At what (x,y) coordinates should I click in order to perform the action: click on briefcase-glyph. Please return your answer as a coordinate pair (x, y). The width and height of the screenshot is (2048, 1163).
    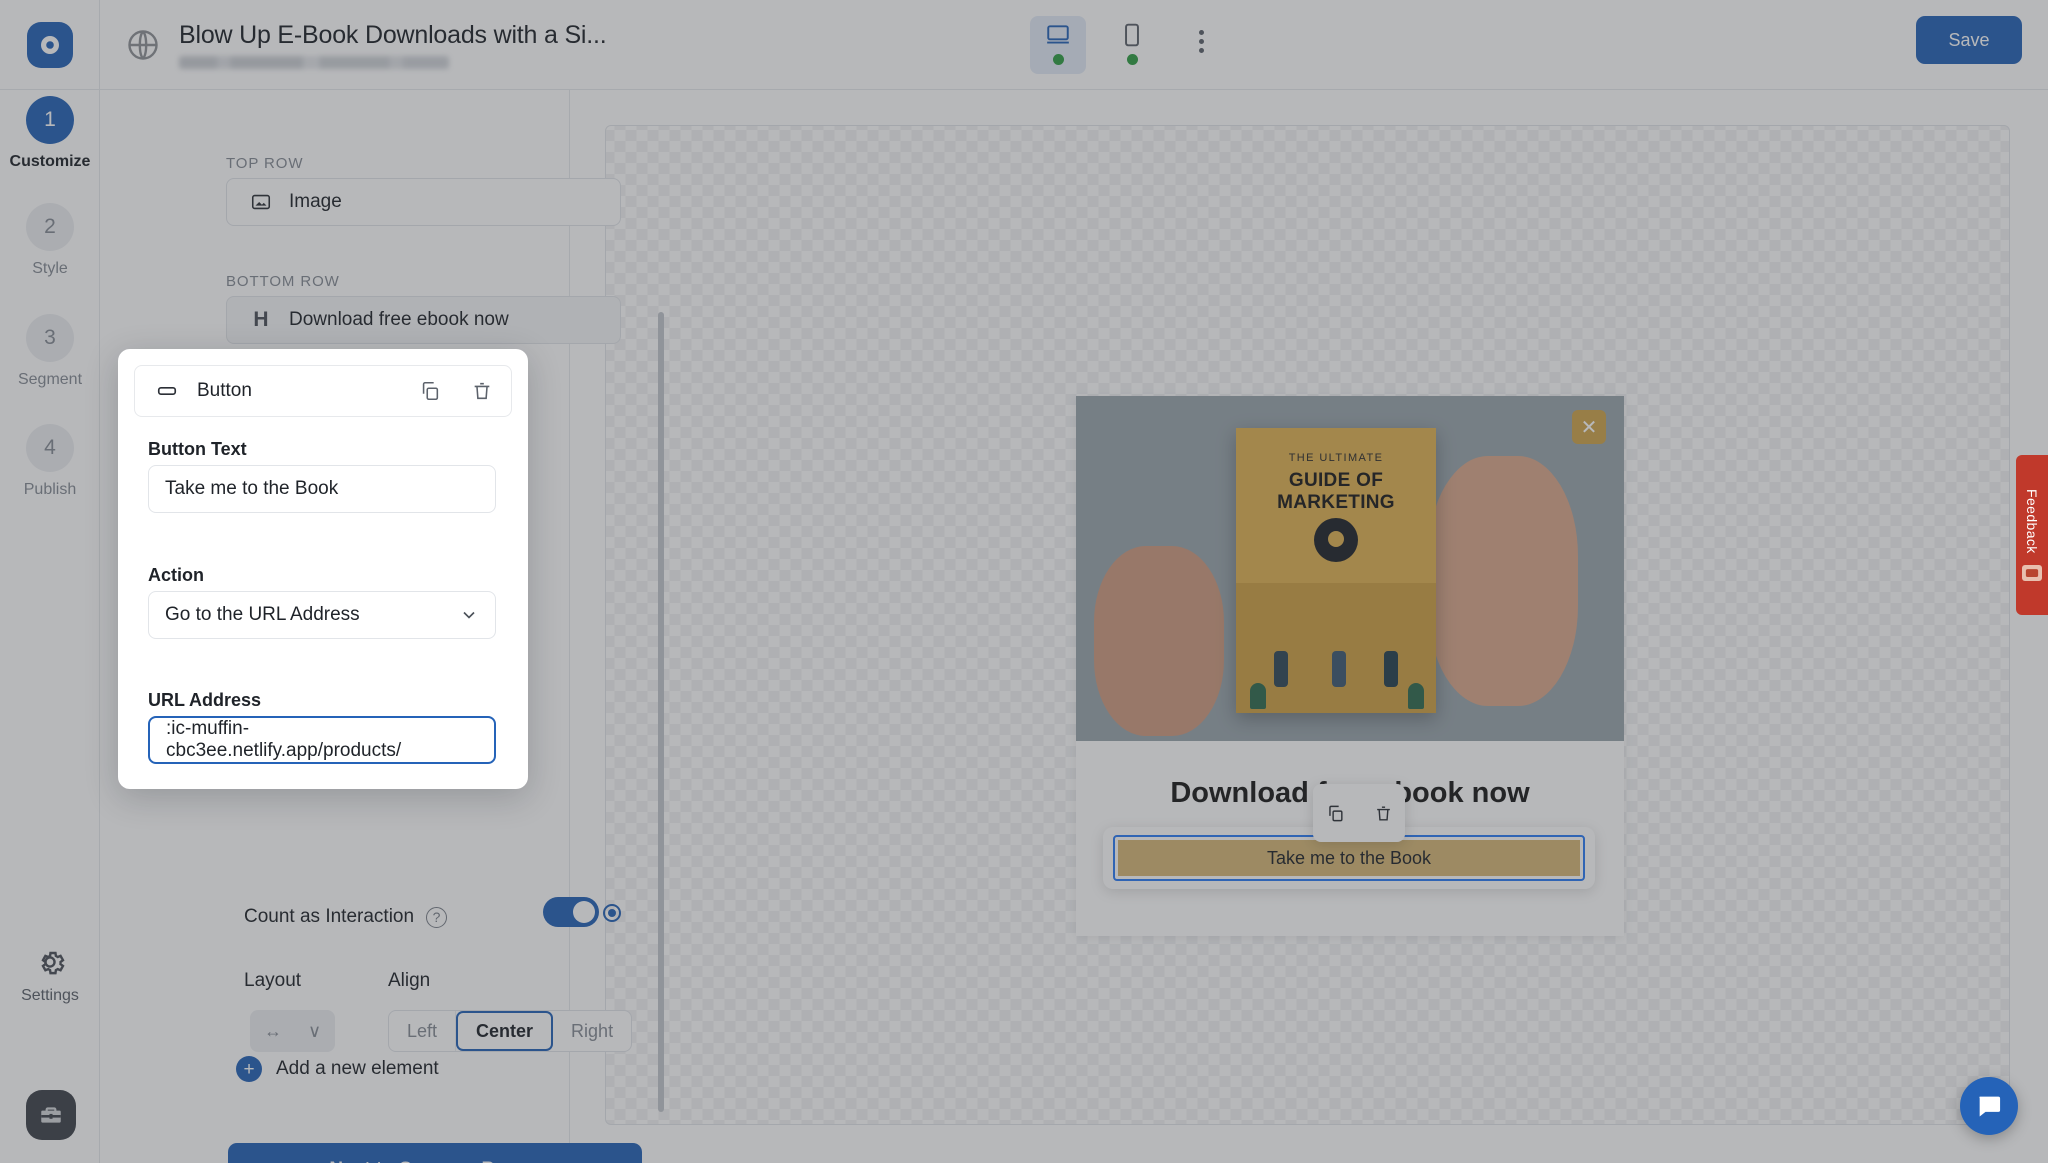
    Looking at the image, I should click on (51, 1115).